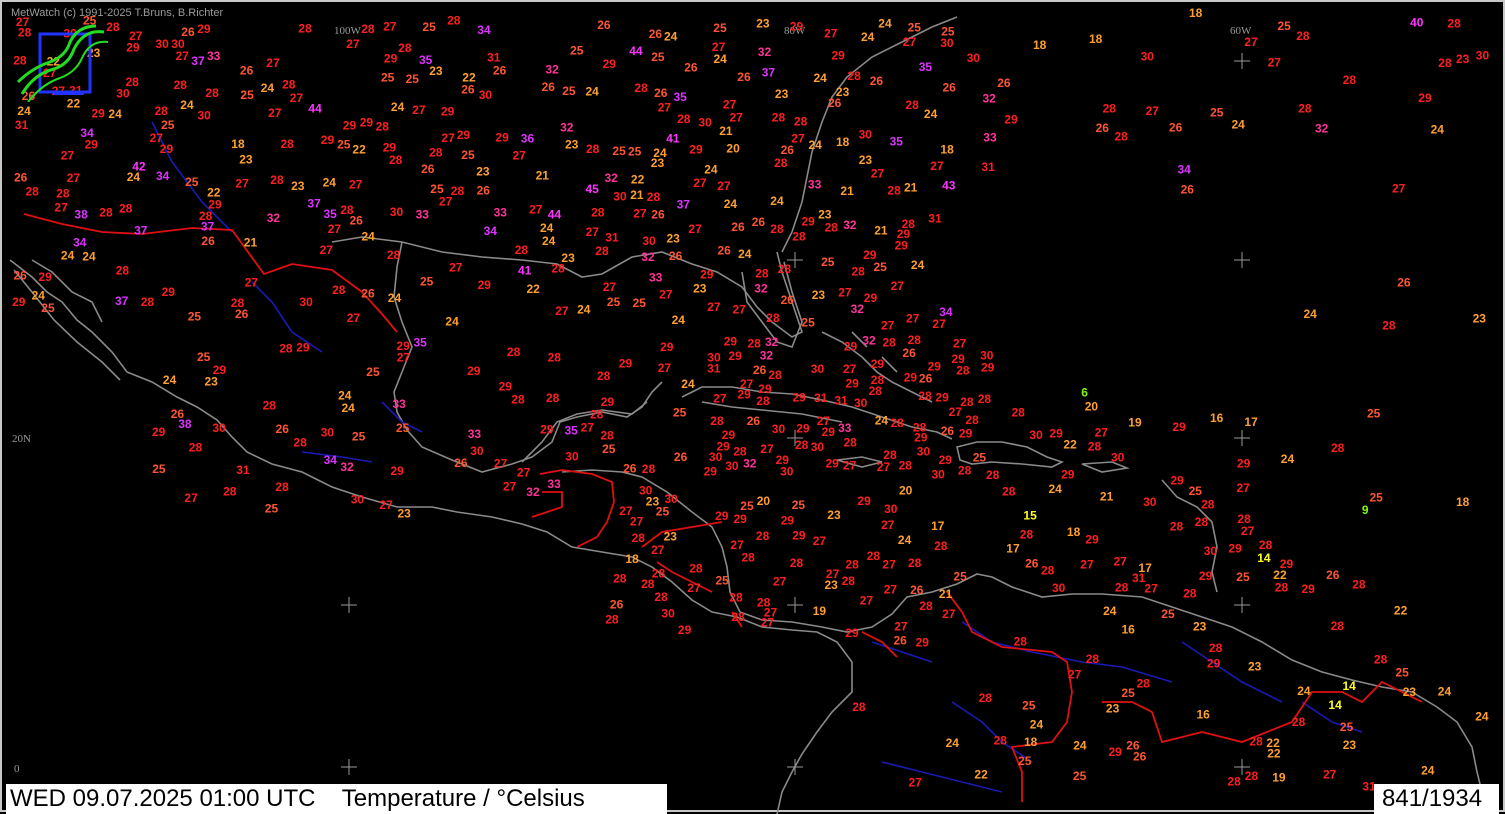 The width and height of the screenshot is (1505, 814). Describe the element at coordinates (243, 470) in the screenshot. I see `station-temperature: 31` at that location.